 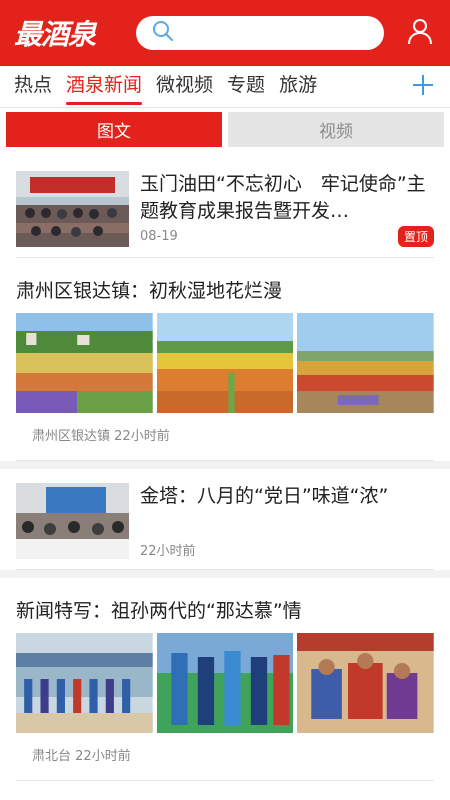 I want to click on image-text-tab: 图文, so click(x=114, y=129).